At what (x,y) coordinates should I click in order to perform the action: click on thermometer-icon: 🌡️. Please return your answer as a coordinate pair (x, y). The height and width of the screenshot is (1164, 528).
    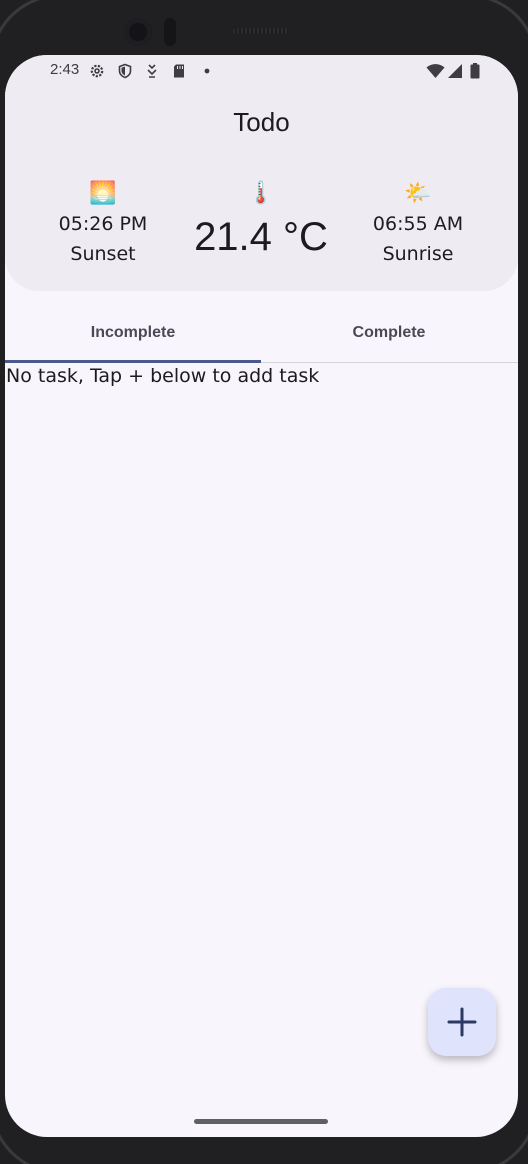
    Looking at the image, I should click on (261, 193).